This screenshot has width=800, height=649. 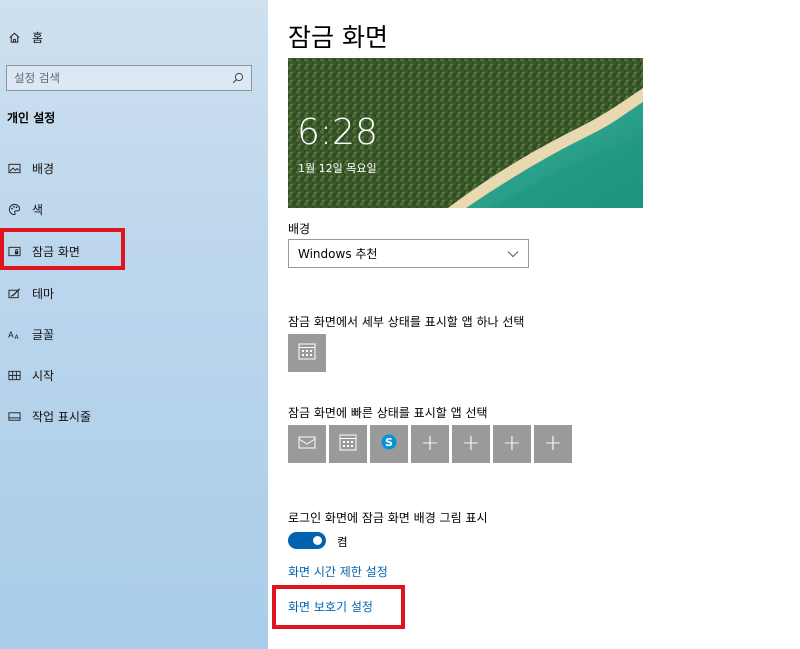 I want to click on search-box, so click(x=129, y=78).